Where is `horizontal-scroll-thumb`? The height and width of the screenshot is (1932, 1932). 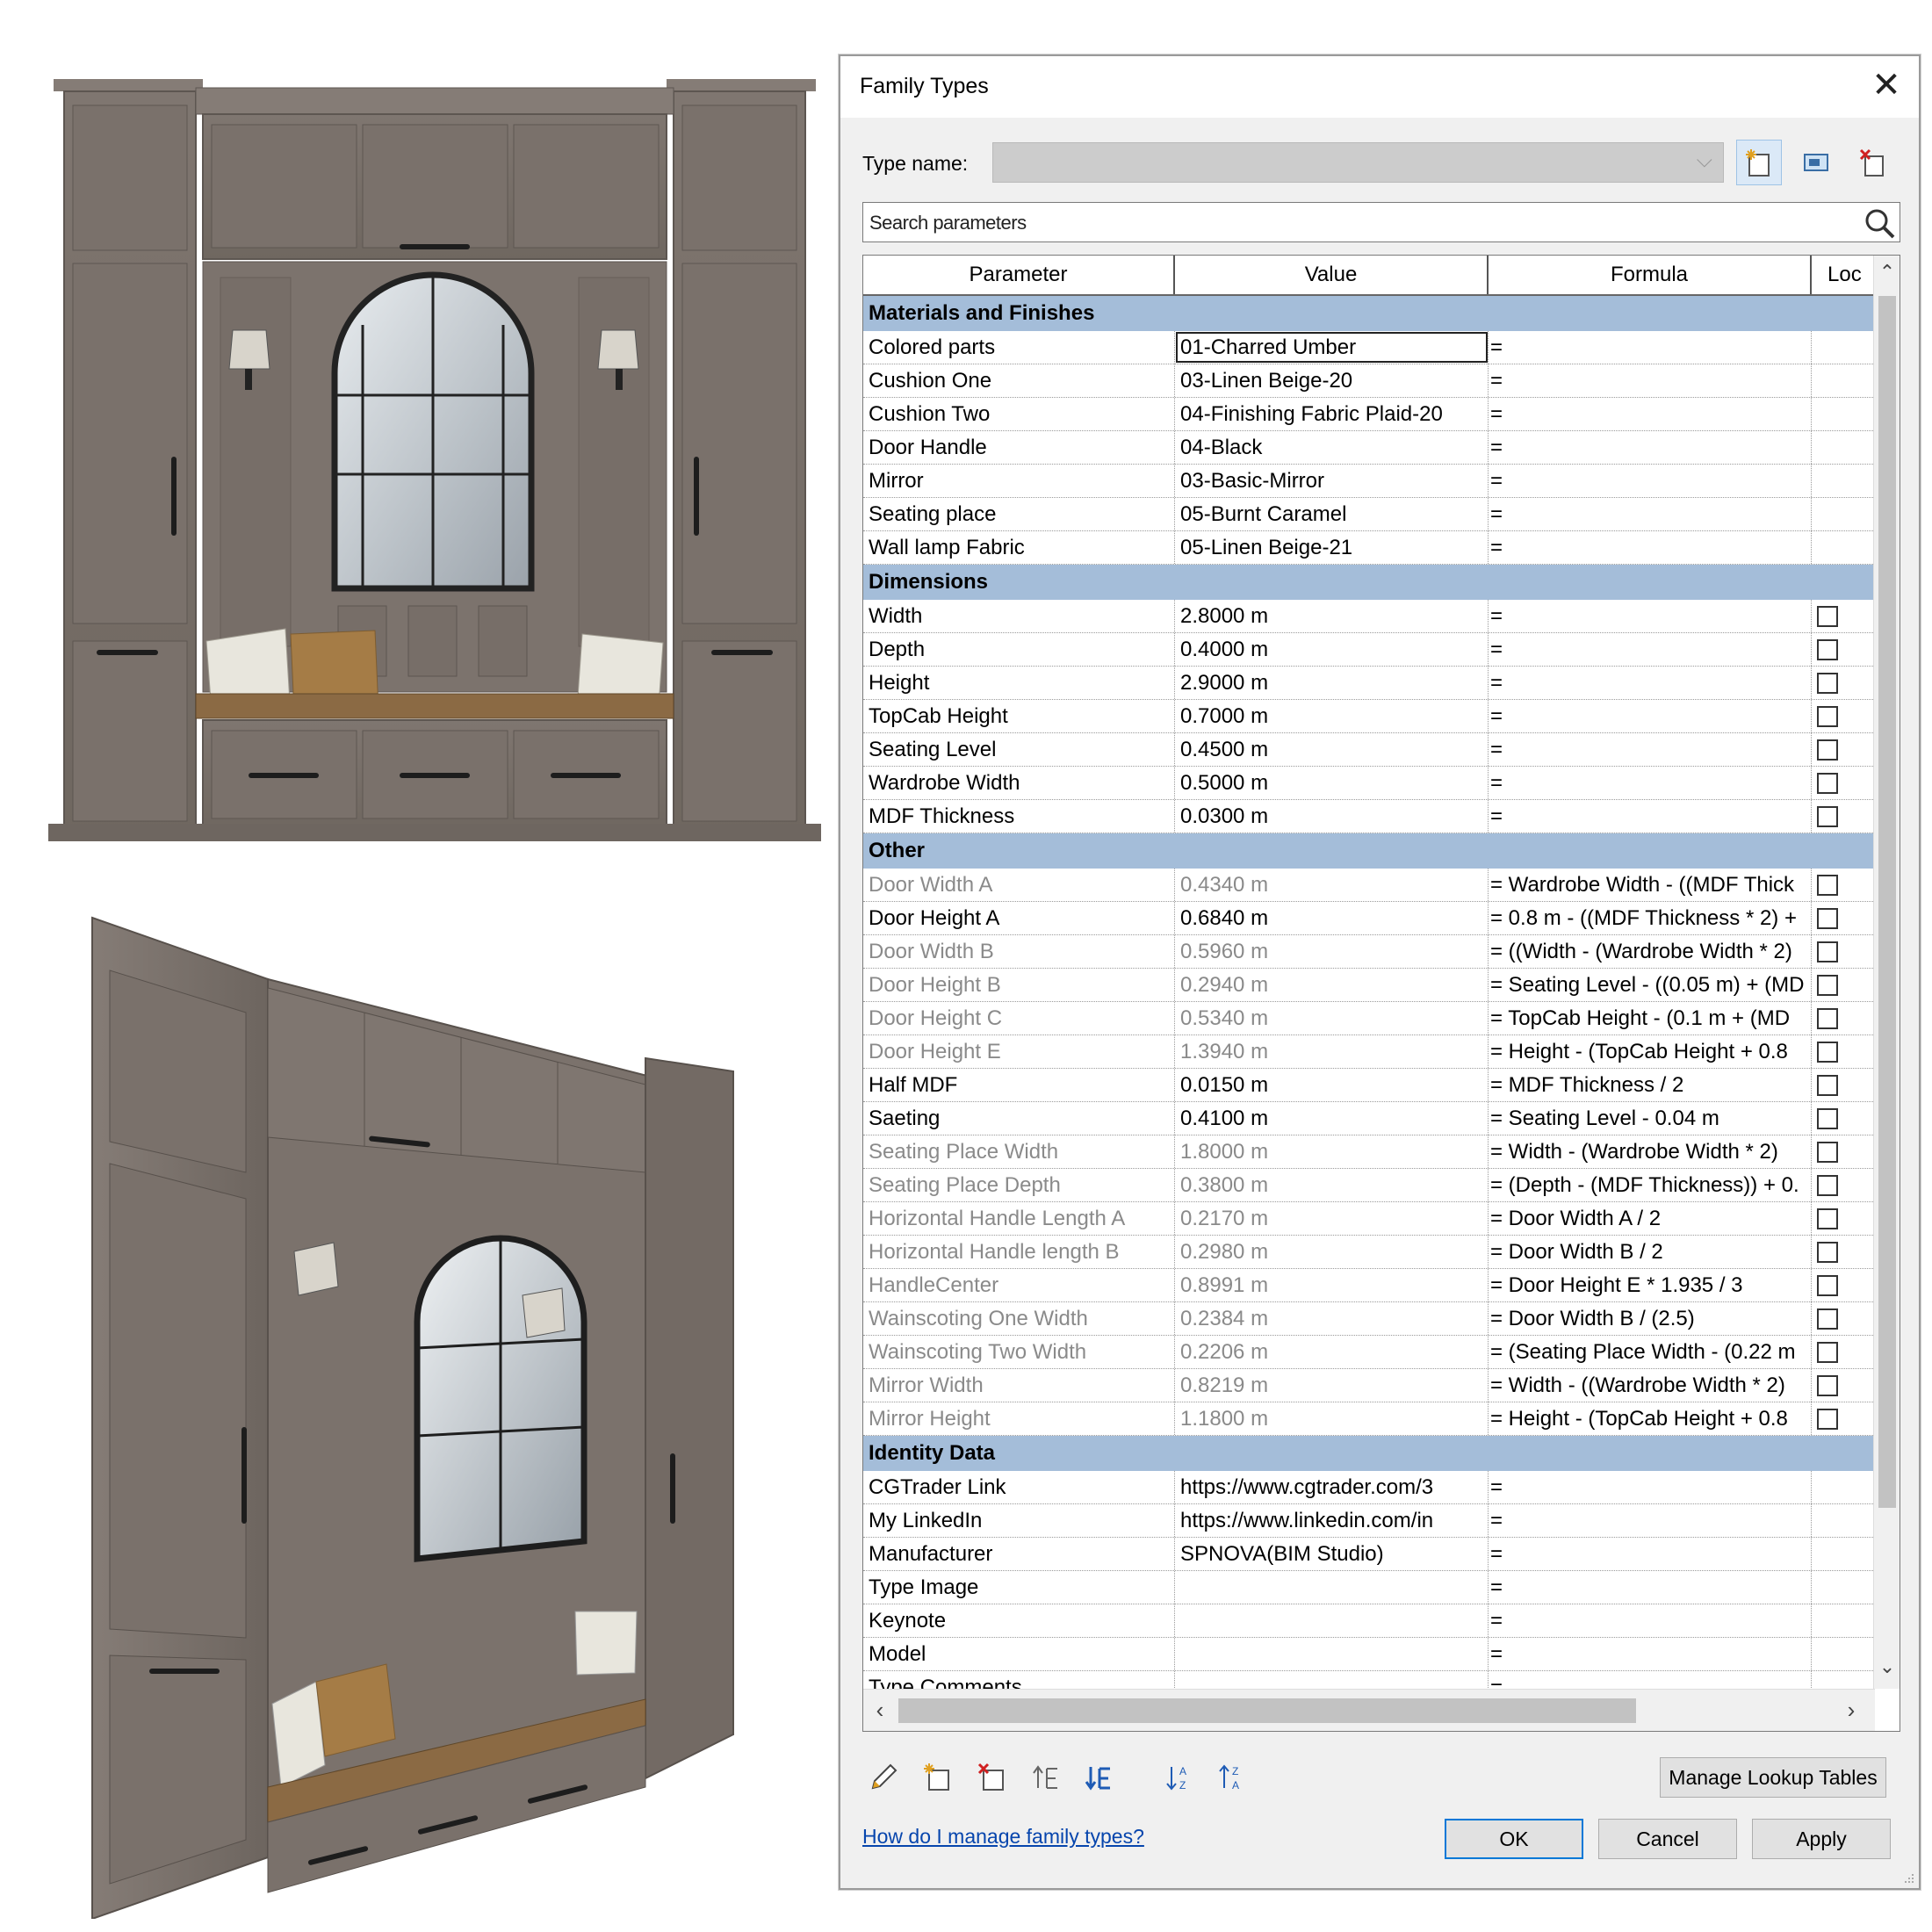
horizontal-scroll-thumb is located at coordinates (1267, 1711).